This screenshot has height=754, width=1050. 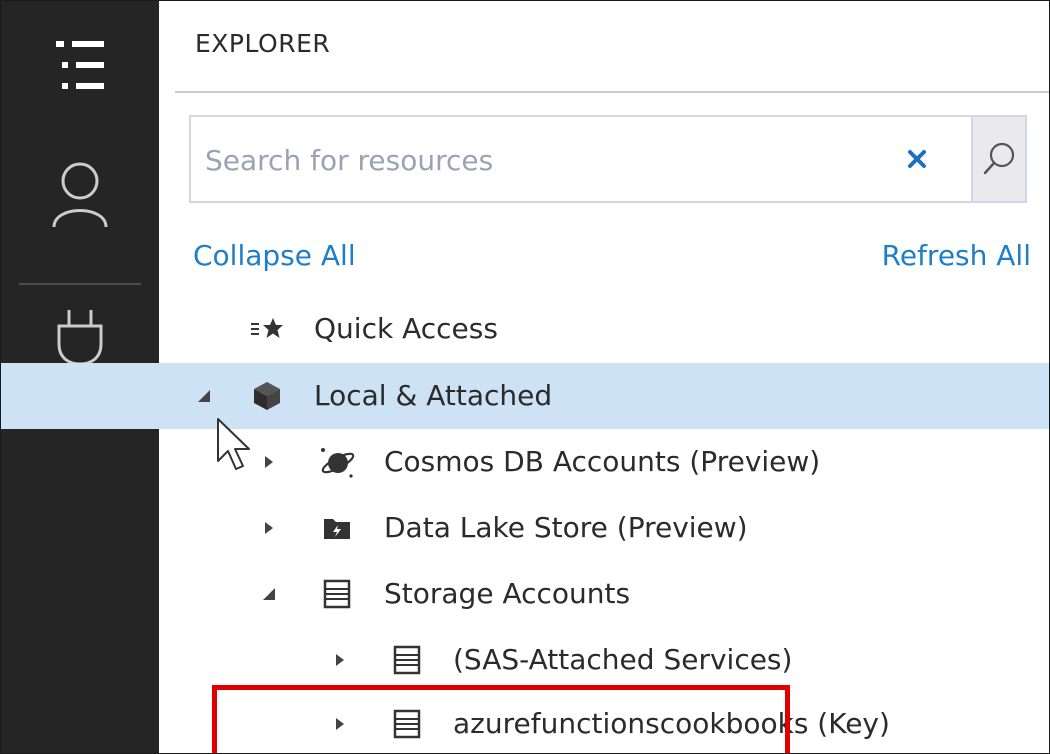 I want to click on clear-search-button, so click(x=917, y=159).